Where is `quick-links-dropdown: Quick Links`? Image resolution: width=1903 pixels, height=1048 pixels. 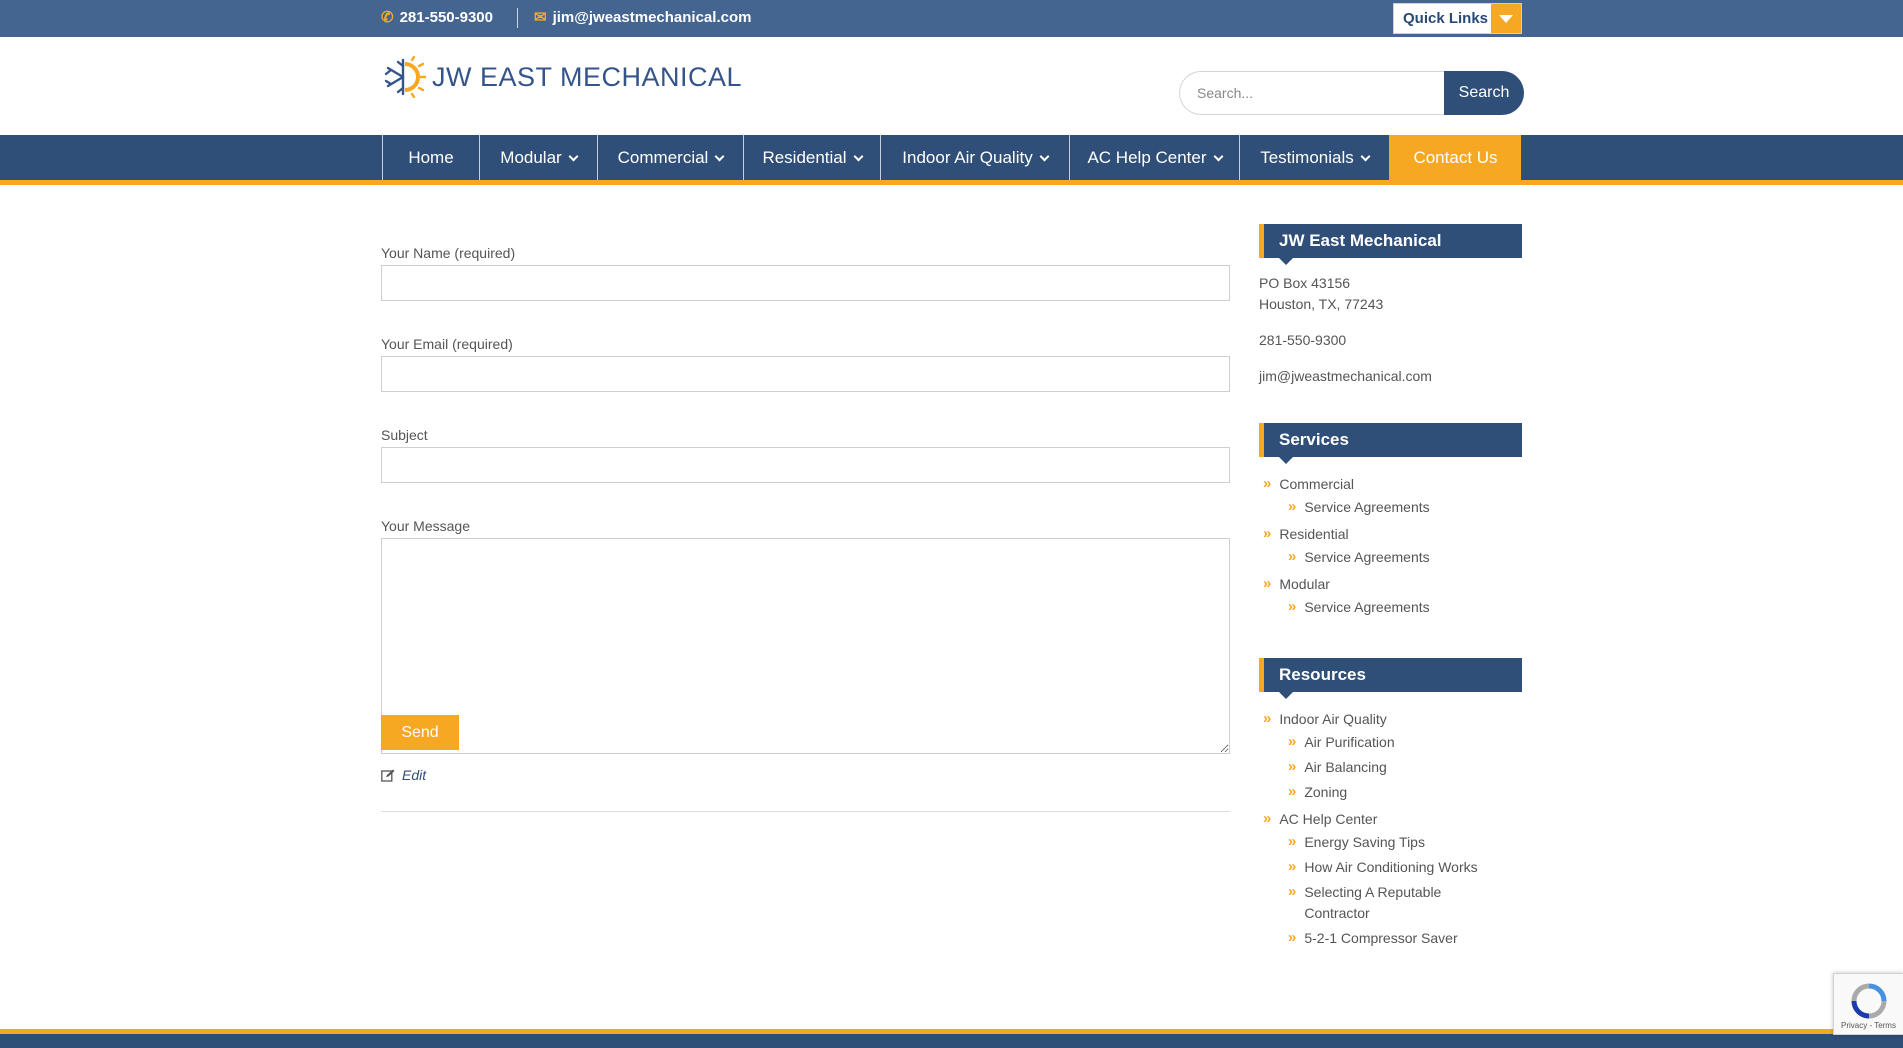
quick-links-dropdown: Quick Links is located at coordinates (1457, 18).